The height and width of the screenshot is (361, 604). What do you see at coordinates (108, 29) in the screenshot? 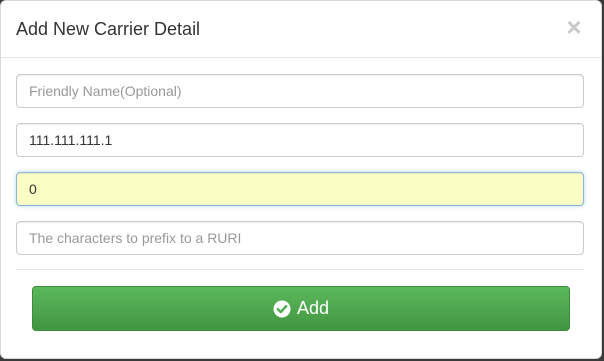
I see `modal-title: Add New Carrier Detail` at bounding box center [108, 29].